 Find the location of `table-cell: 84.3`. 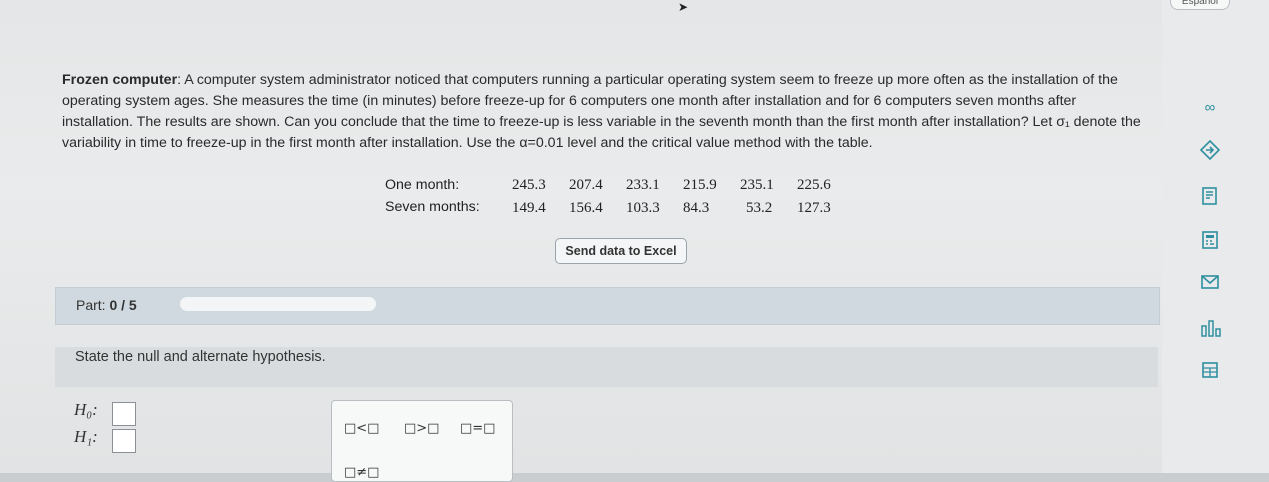

table-cell: 84.3 is located at coordinates (696, 208).